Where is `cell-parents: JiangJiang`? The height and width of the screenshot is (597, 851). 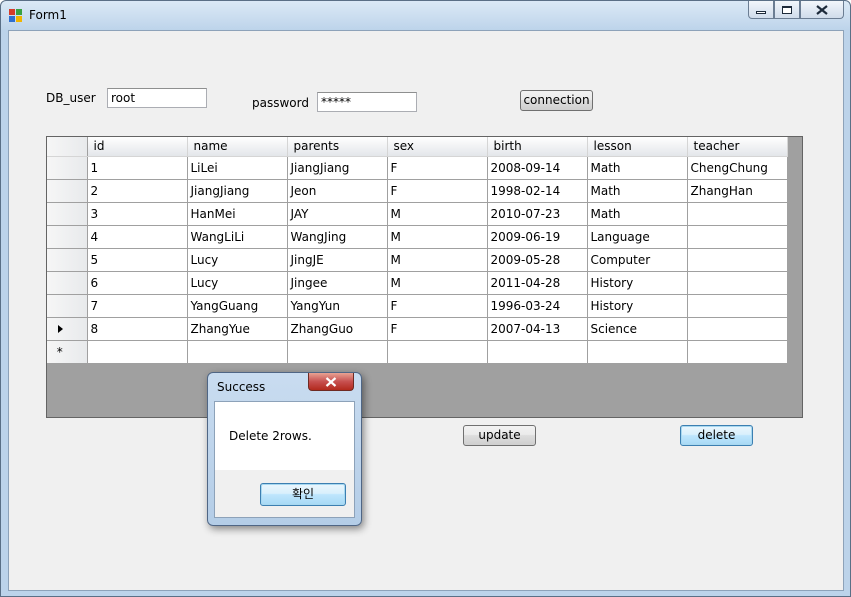 cell-parents: JiangJiang is located at coordinates (337, 168).